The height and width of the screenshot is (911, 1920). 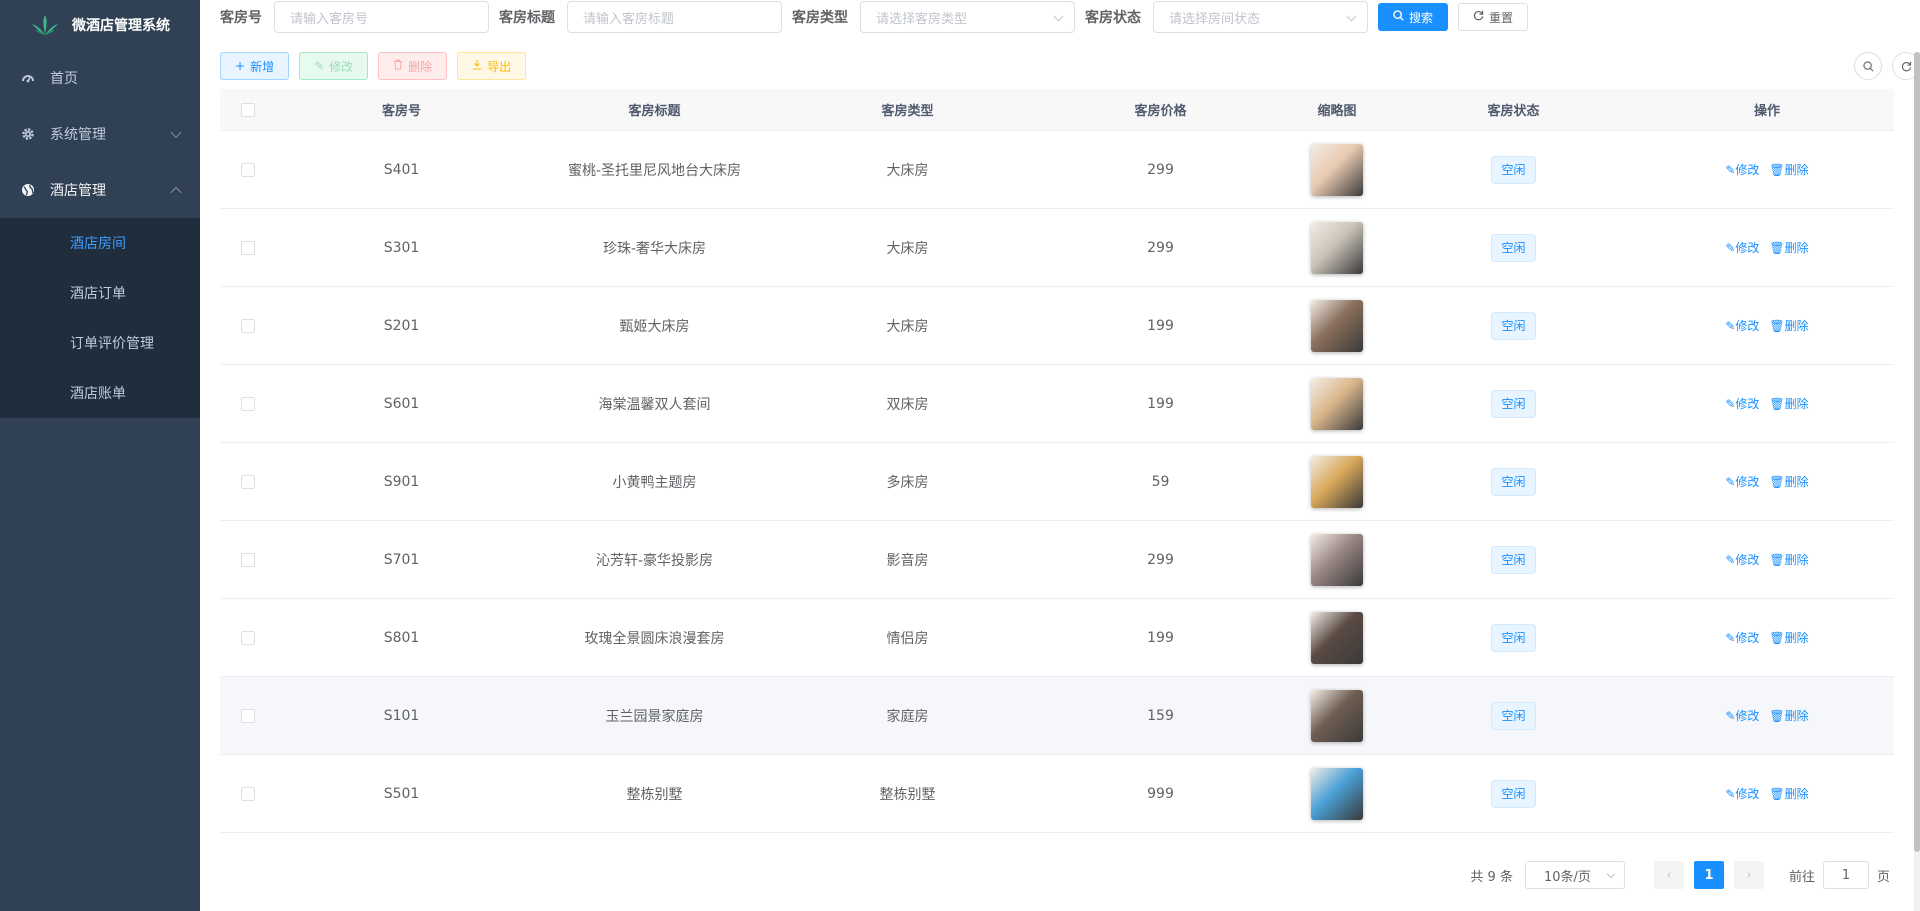 I want to click on page-size-select: 10条/页, so click(x=1574, y=875).